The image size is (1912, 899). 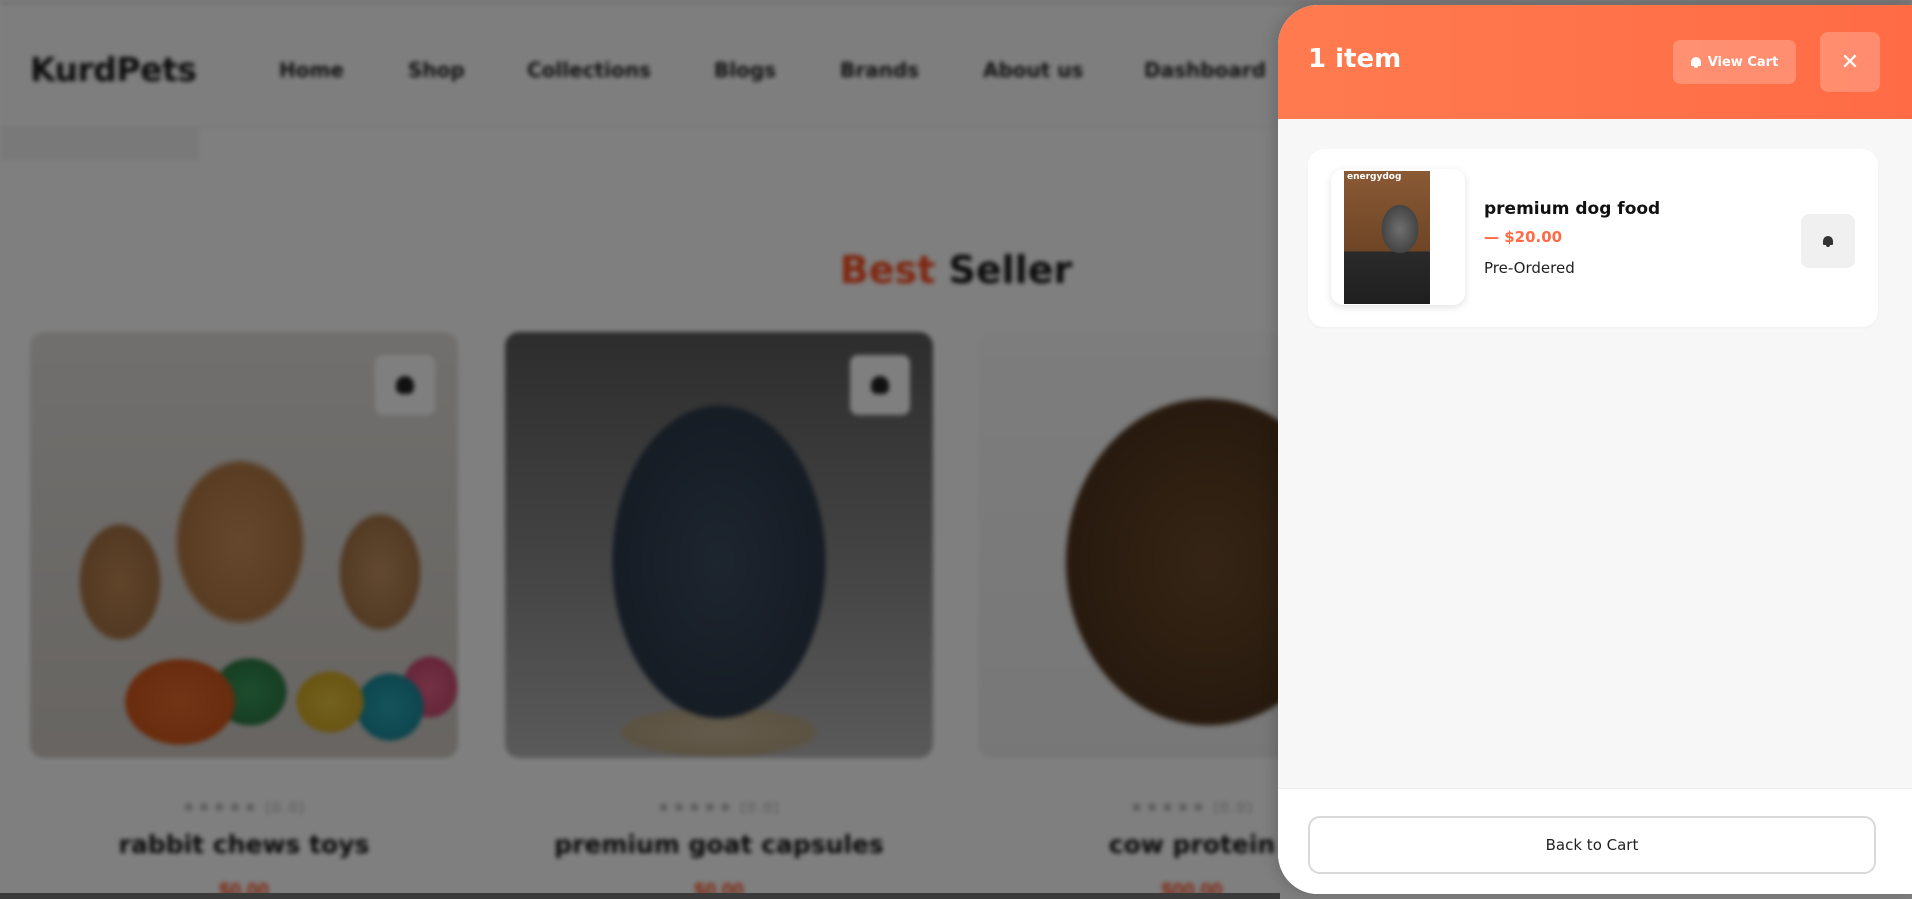 What do you see at coordinates (1529, 268) in the screenshot?
I see `cart-item-status: Pre-Ordered` at bounding box center [1529, 268].